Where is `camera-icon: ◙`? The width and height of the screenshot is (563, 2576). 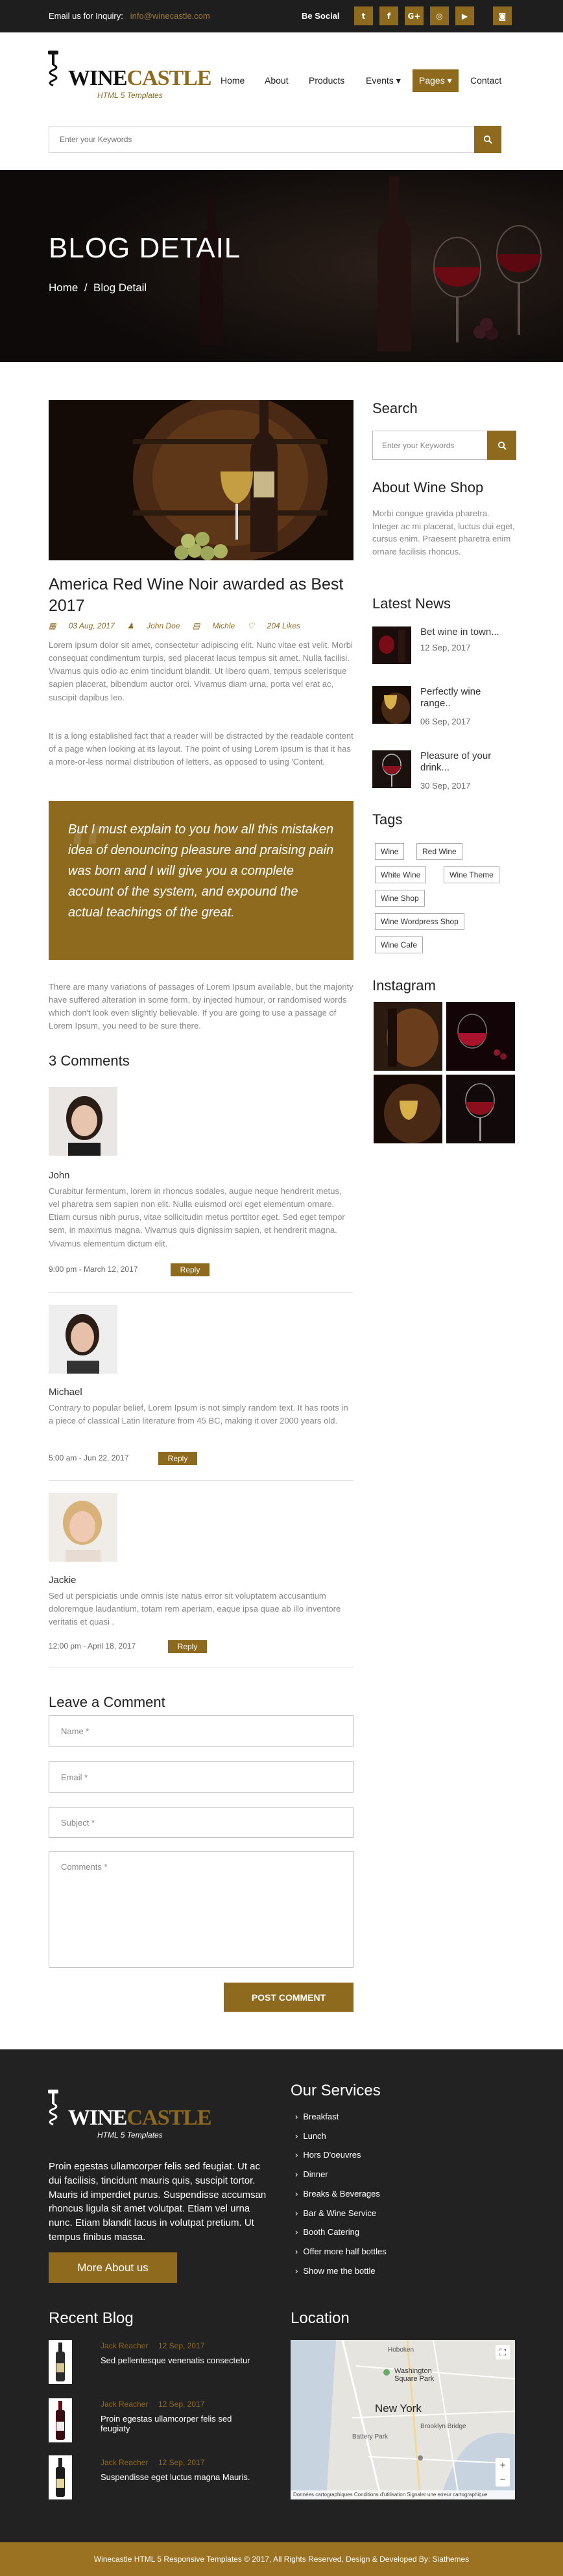
camera-icon: ◙ is located at coordinates (502, 15).